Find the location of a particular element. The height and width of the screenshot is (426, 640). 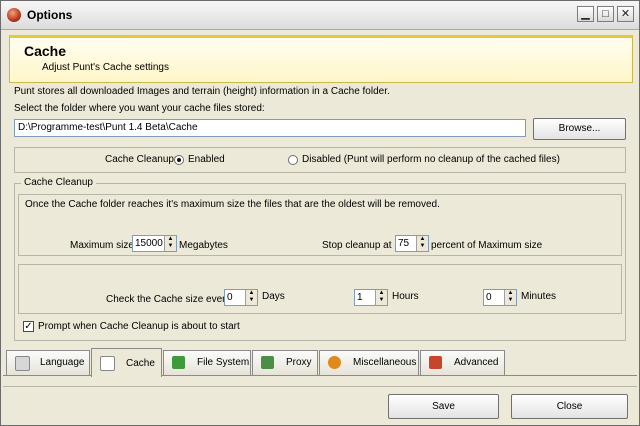

page-subtitle: Adjust Punt's Cache settings is located at coordinates (105, 67).